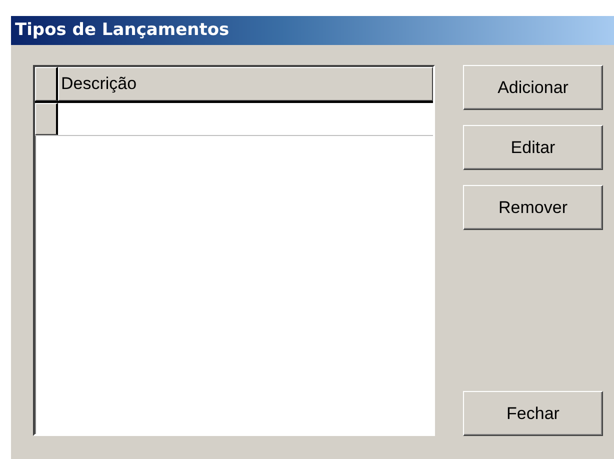  What do you see at coordinates (533, 413) in the screenshot?
I see `close-button: Fechar` at bounding box center [533, 413].